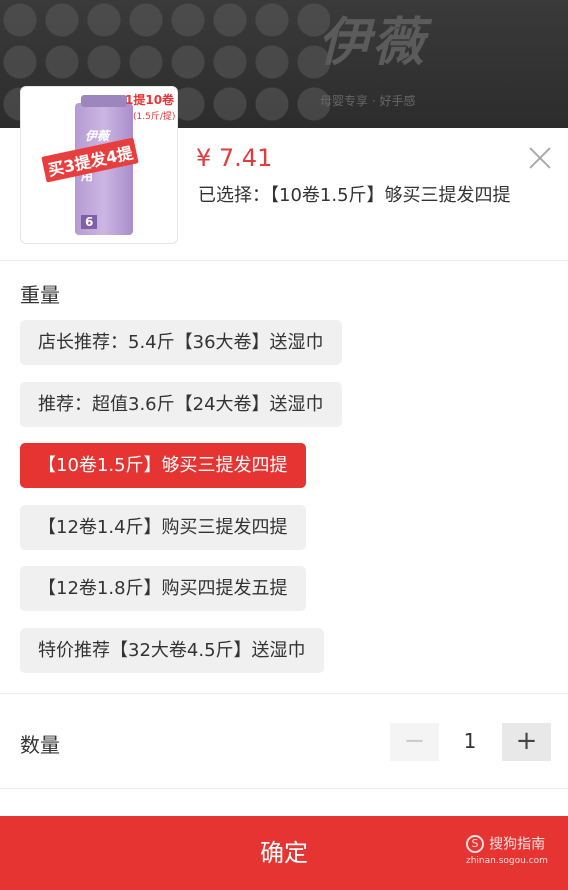 The height and width of the screenshot is (890, 568). Describe the element at coordinates (372, 43) in the screenshot. I see `backdrop-brand-logo: 伊薇` at that location.